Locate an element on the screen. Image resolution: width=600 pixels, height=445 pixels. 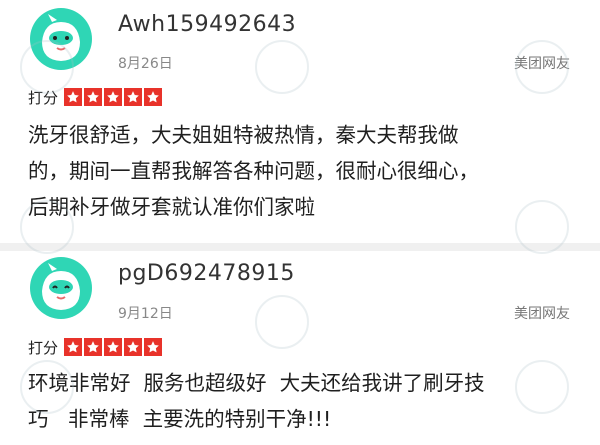
avatar-icon is located at coordinates (61, 288).